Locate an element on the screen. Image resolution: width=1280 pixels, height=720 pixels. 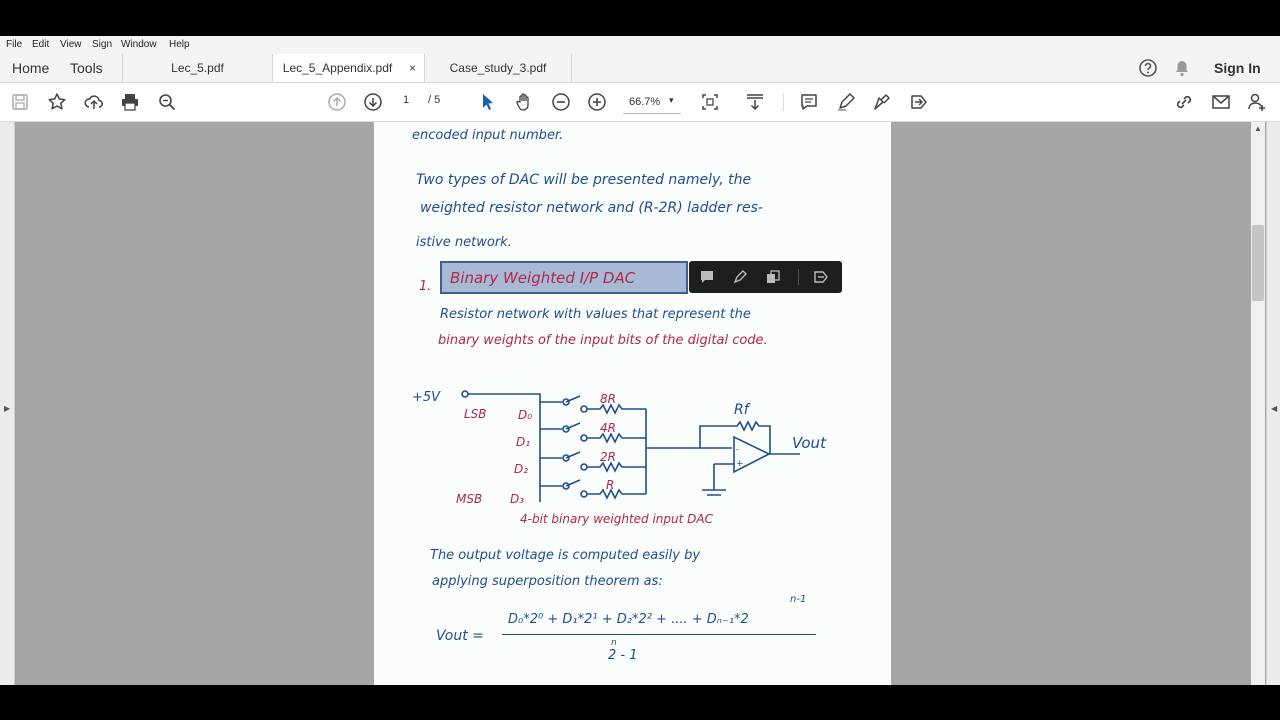
bookmark-star-icon is located at coordinates (57, 102).